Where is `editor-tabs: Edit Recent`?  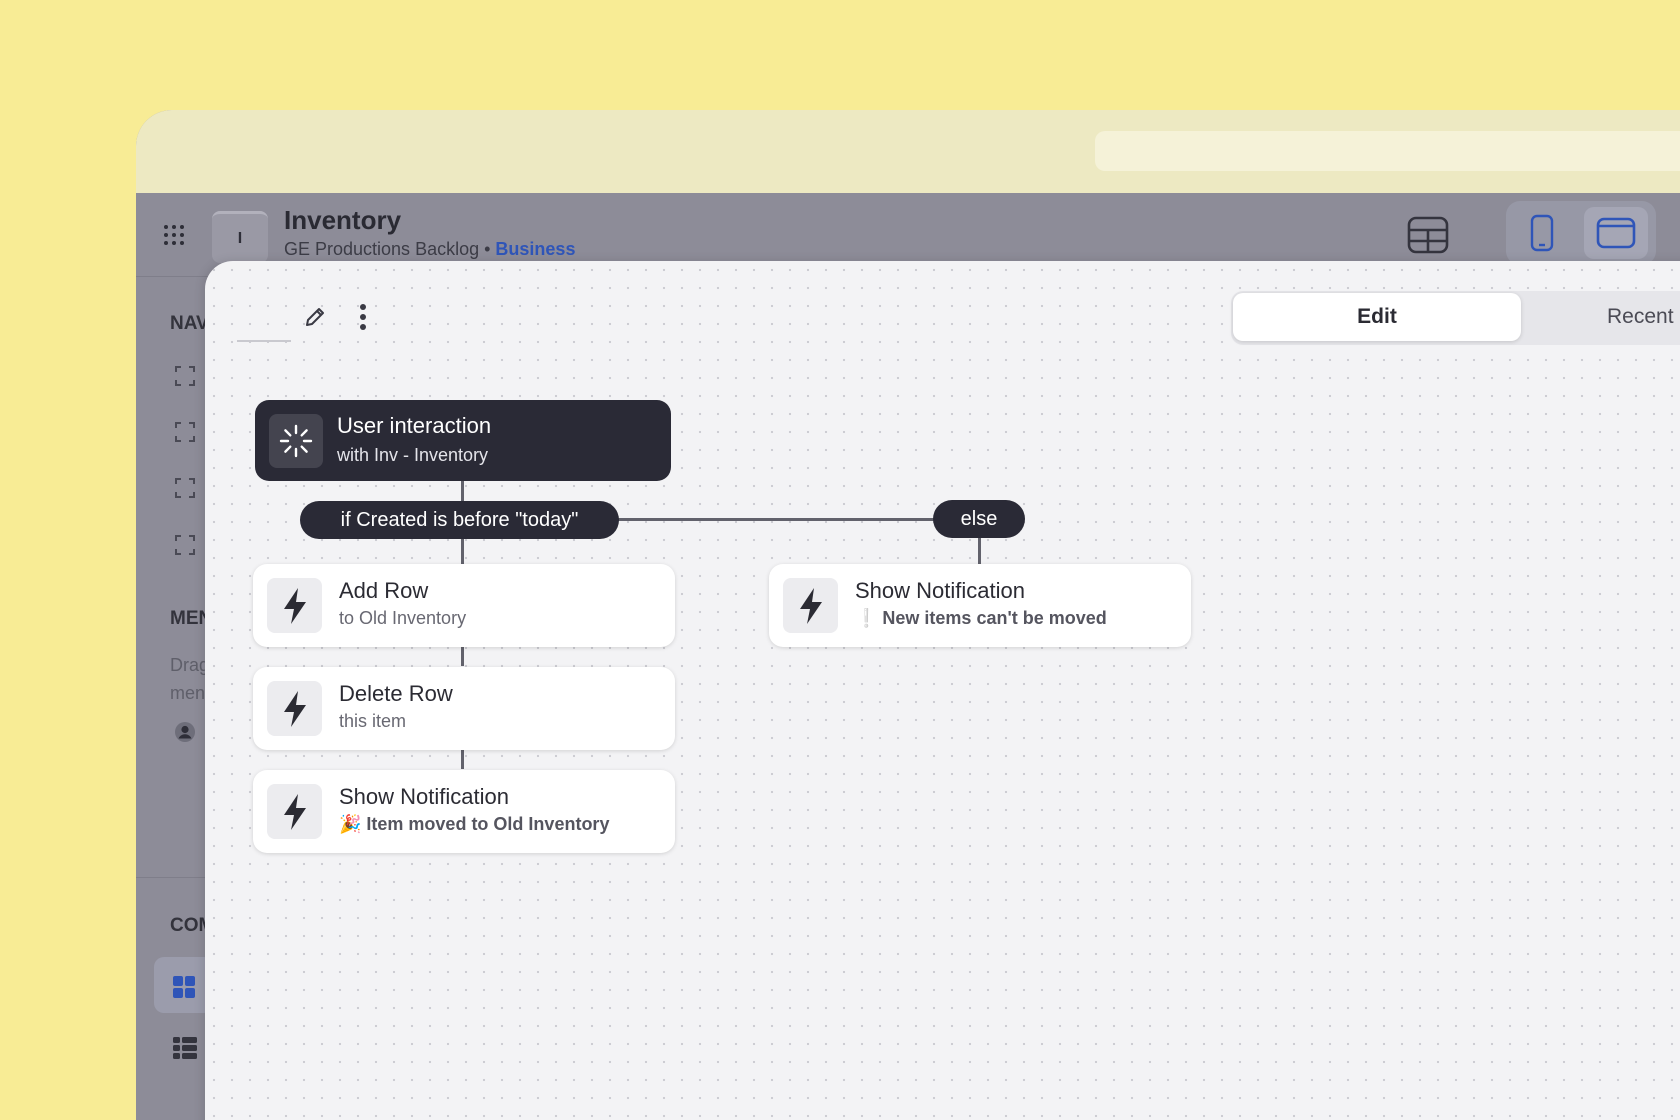
editor-tabs: Edit Recent is located at coordinates (1455, 318).